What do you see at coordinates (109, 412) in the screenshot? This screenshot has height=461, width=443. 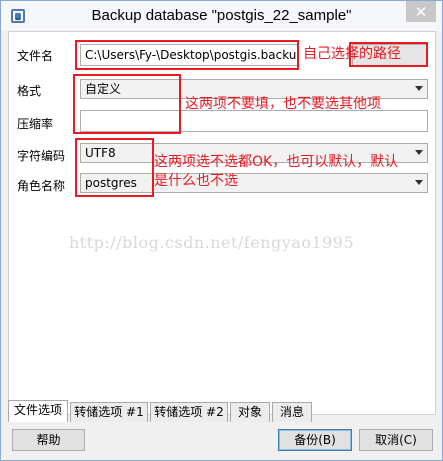 I see `tab-dump-options-1: 转储选项 #1` at bounding box center [109, 412].